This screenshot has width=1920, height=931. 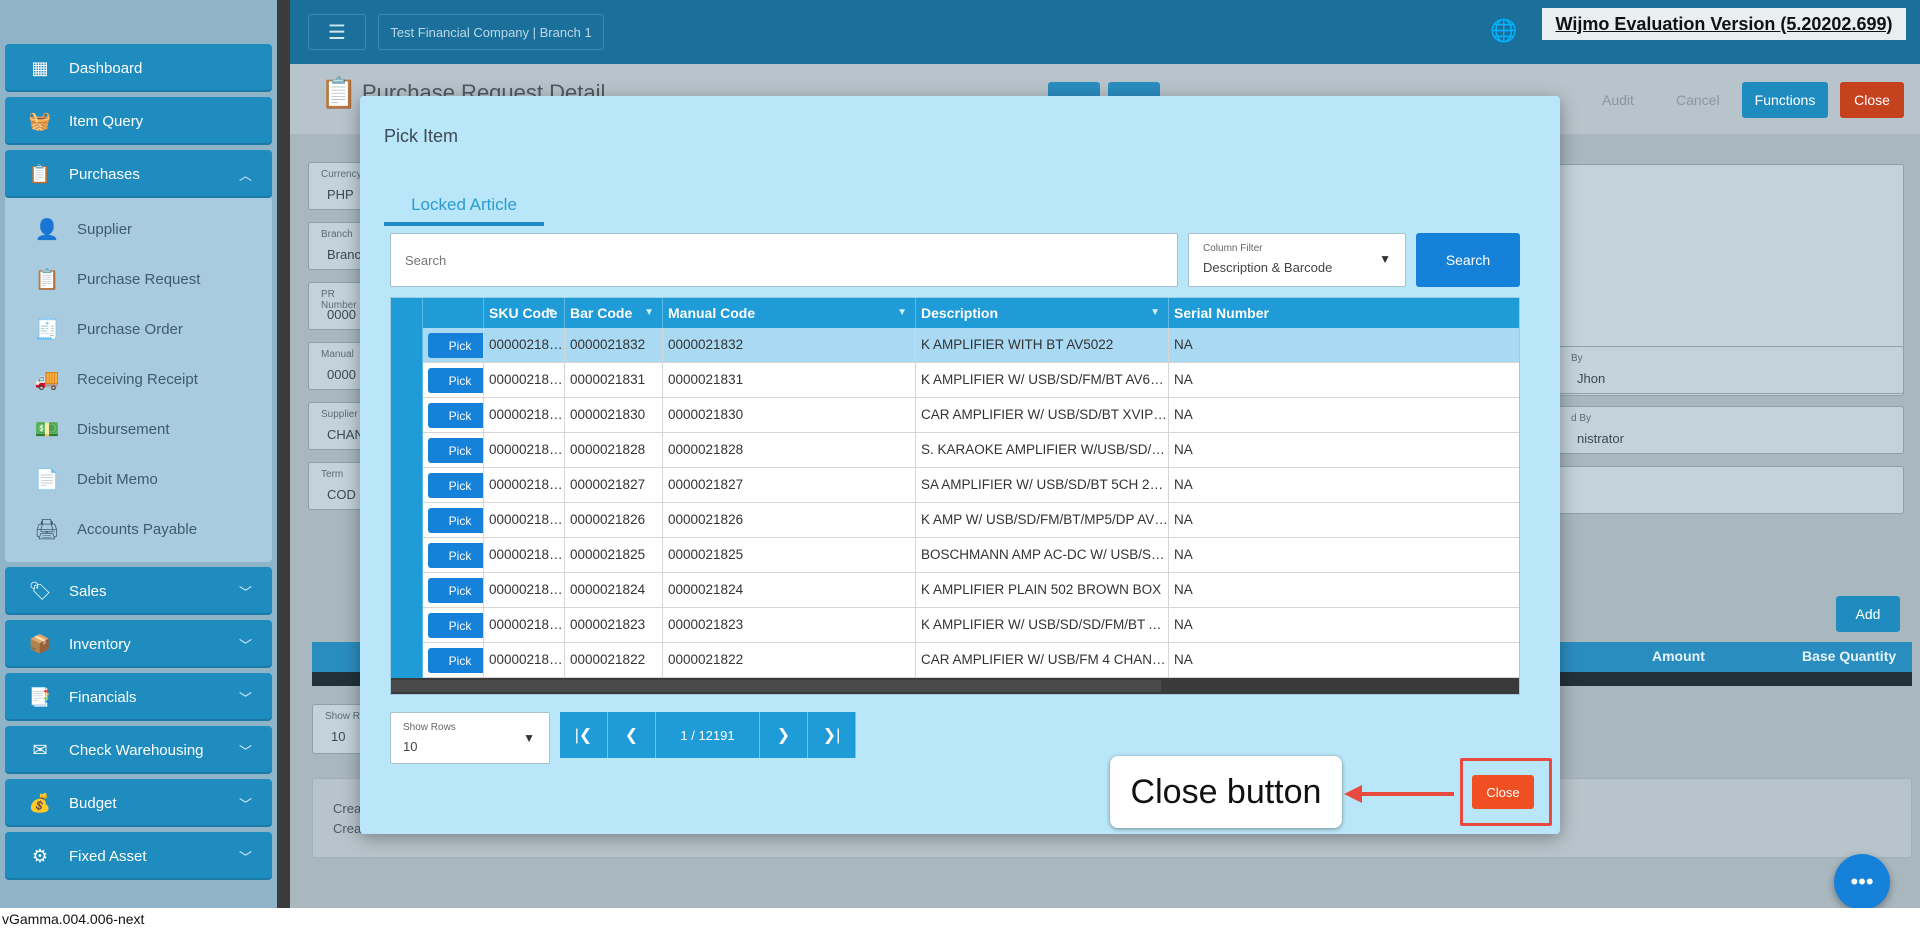 I want to click on cell-manual-code: 0000021825, so click(x=789, y=555).